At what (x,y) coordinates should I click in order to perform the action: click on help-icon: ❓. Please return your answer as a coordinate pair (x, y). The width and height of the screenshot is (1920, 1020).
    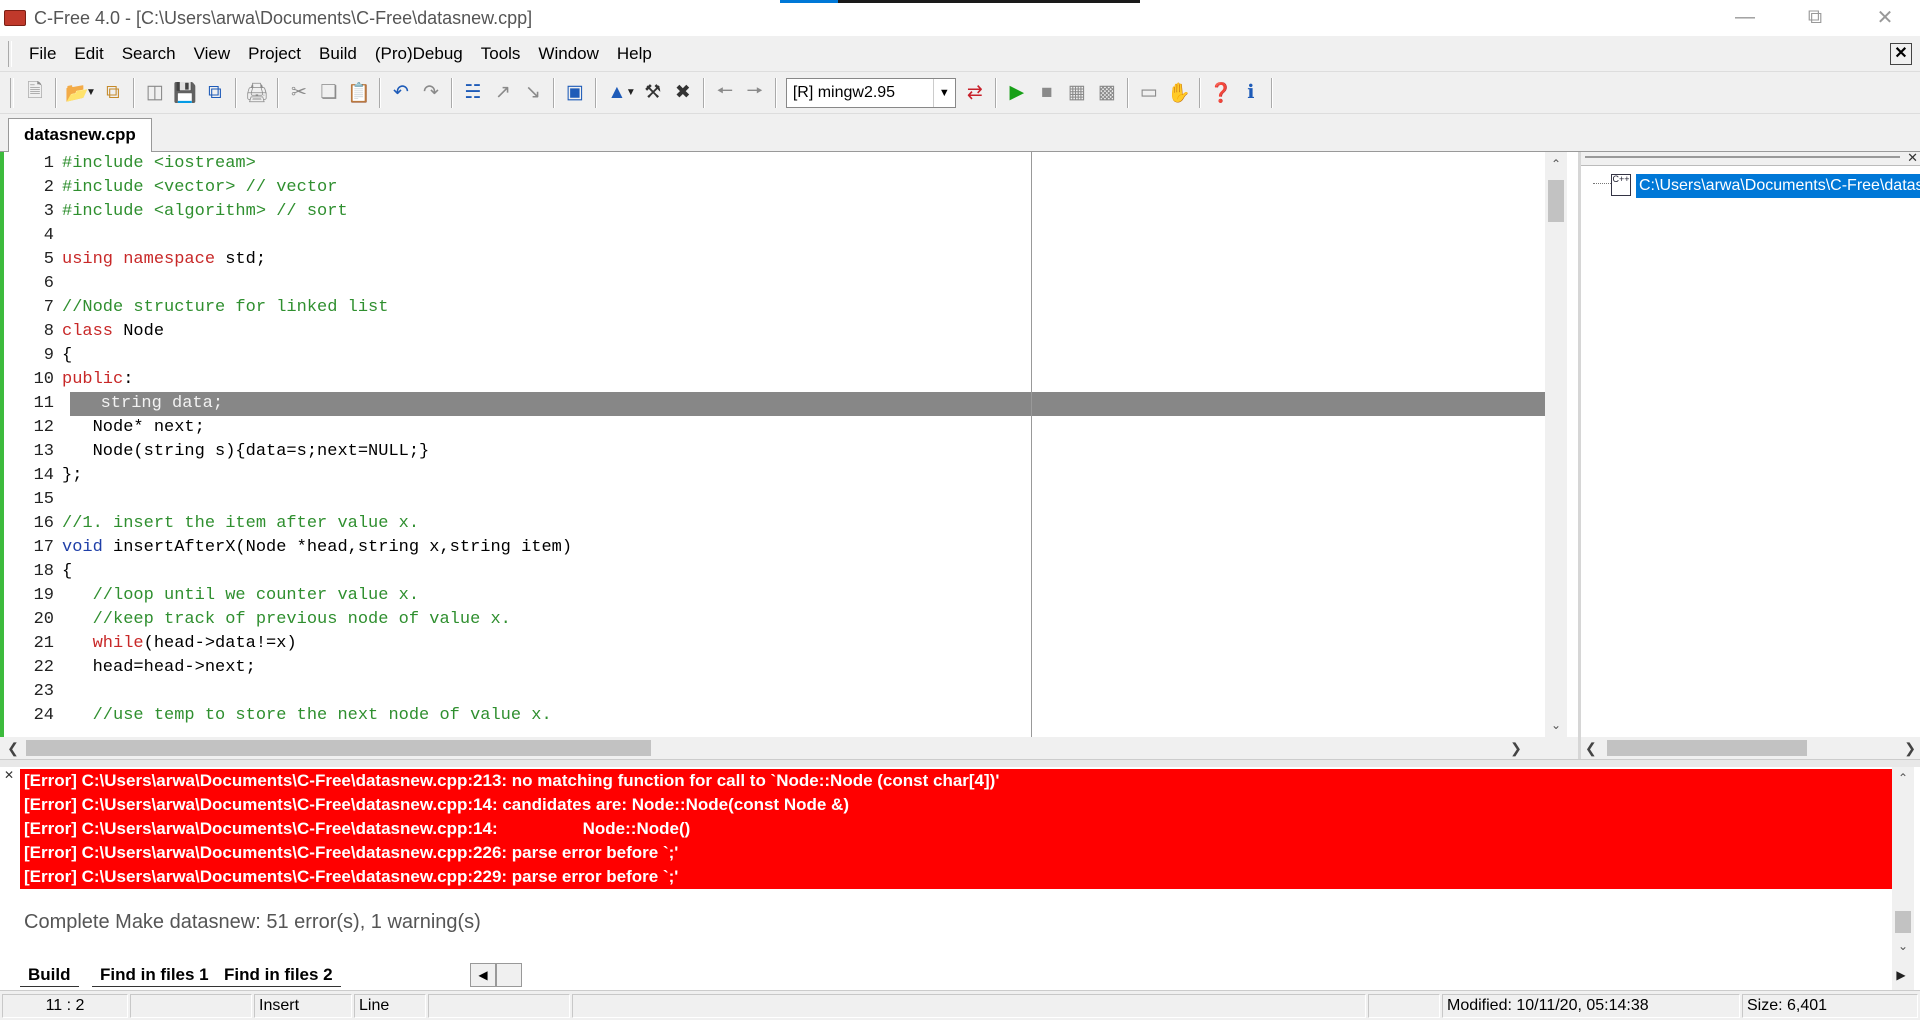
    Looking at the image, I should click on (1221, 93).